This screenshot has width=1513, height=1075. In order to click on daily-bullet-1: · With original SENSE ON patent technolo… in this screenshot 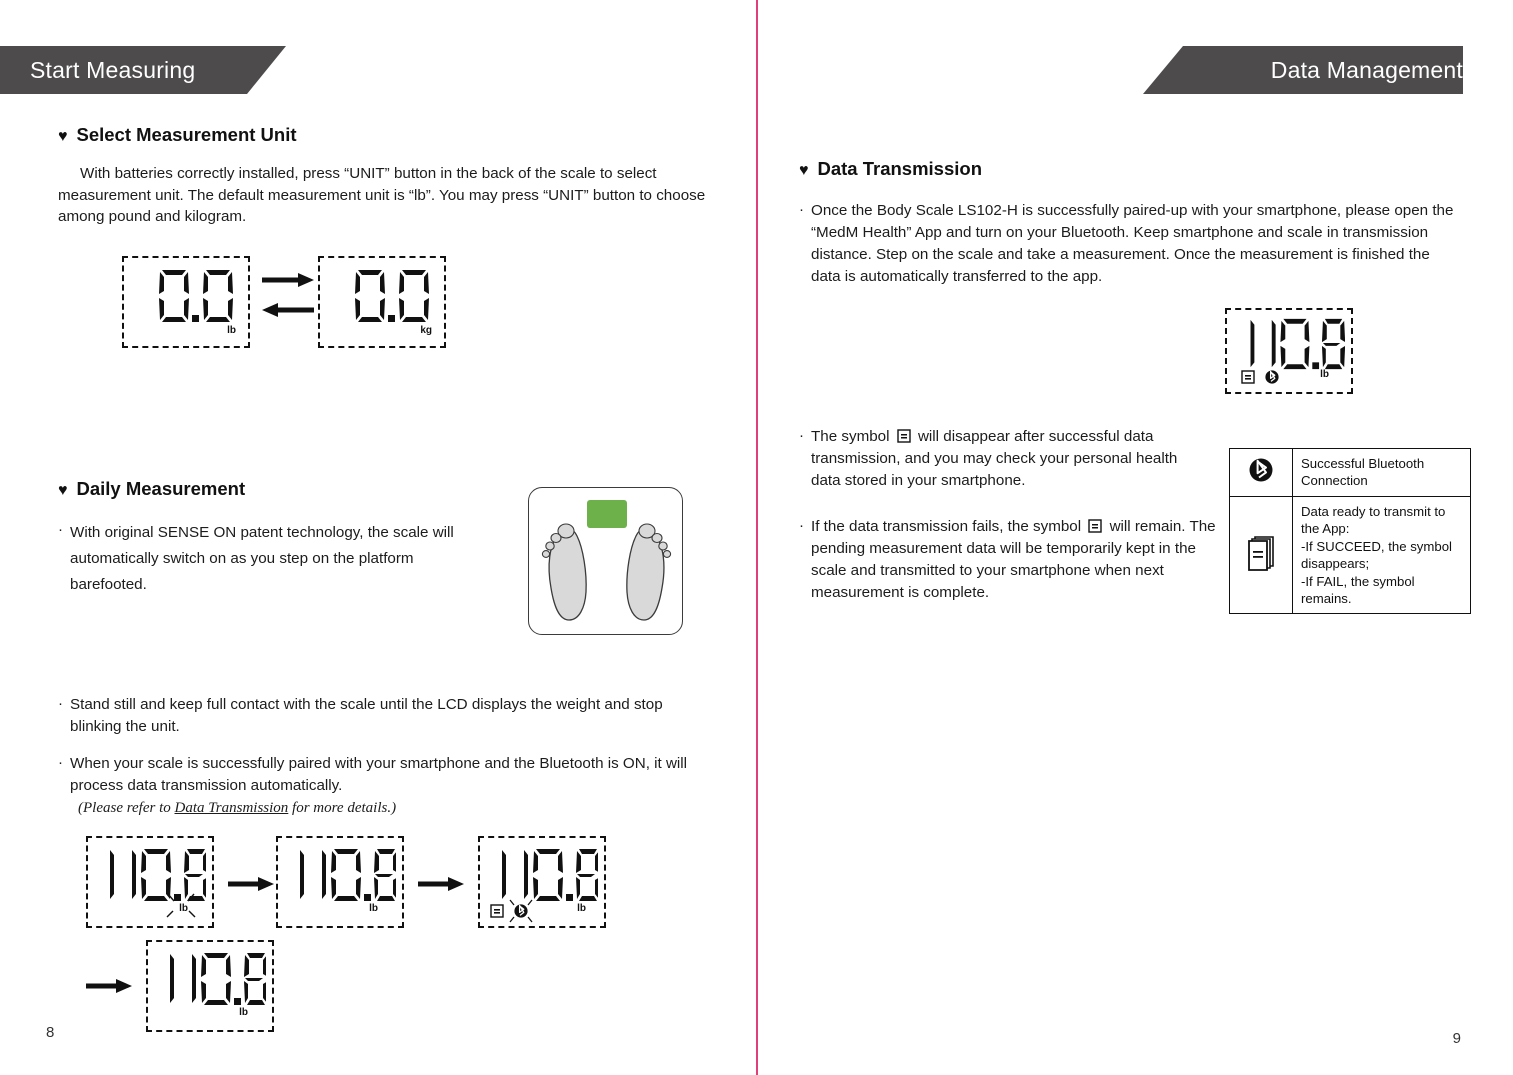, I will do `click(273, 559)`.